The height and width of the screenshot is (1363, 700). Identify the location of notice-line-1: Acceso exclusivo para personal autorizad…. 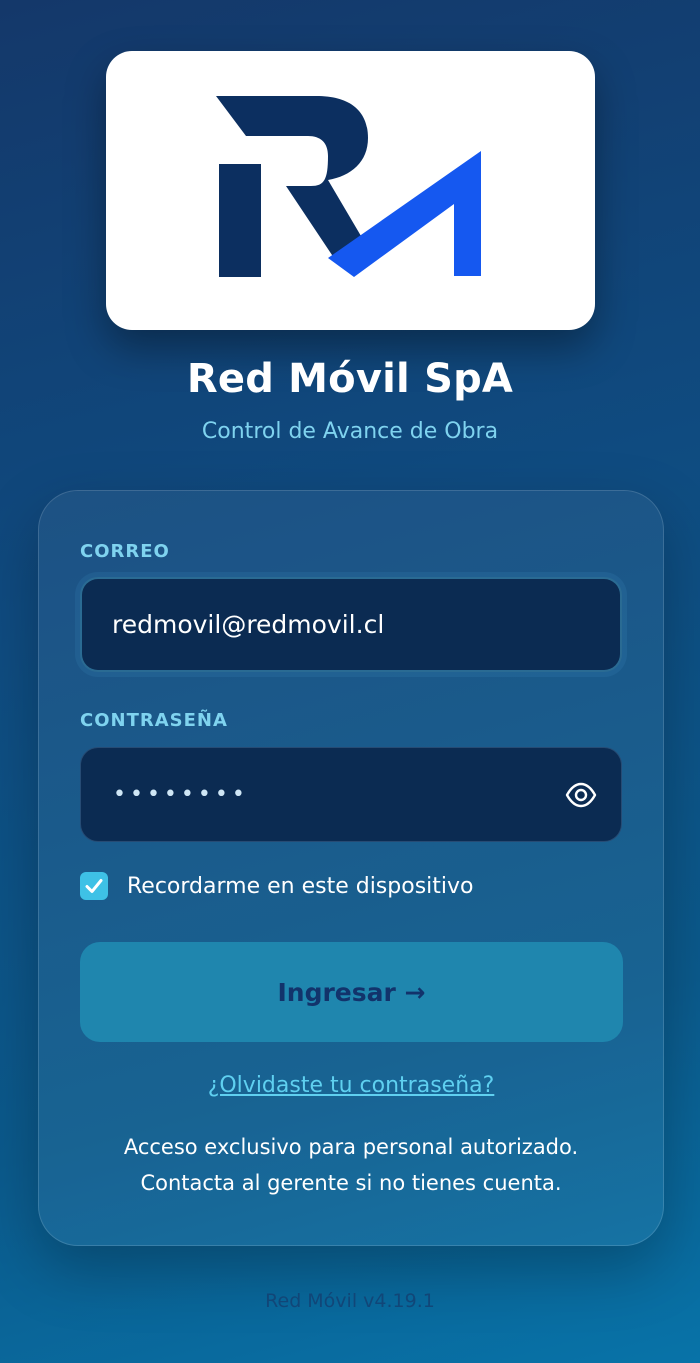
(351, 1147).